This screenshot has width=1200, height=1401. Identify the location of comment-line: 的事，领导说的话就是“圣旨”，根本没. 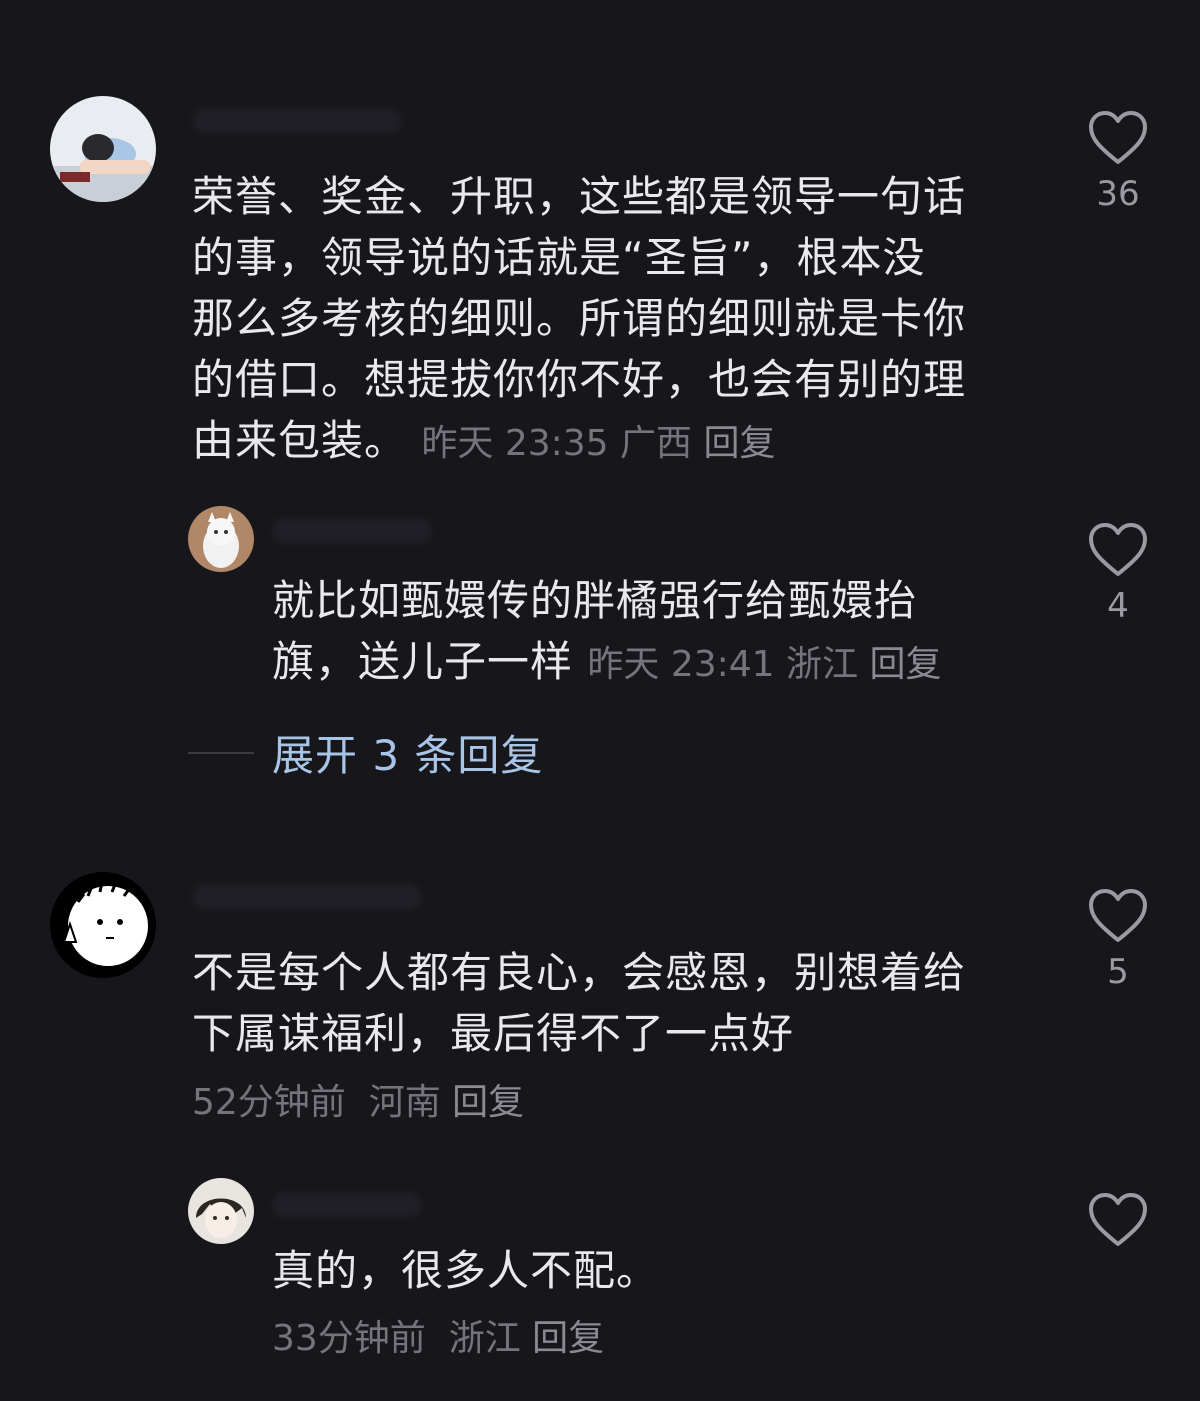
(559, 257).